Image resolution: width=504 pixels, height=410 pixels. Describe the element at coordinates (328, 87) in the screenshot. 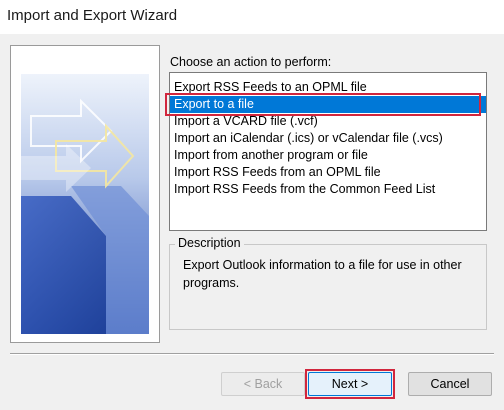

I see `list-item-export-rss-opml: Export RSS Feeds to an OPML file` at that location.